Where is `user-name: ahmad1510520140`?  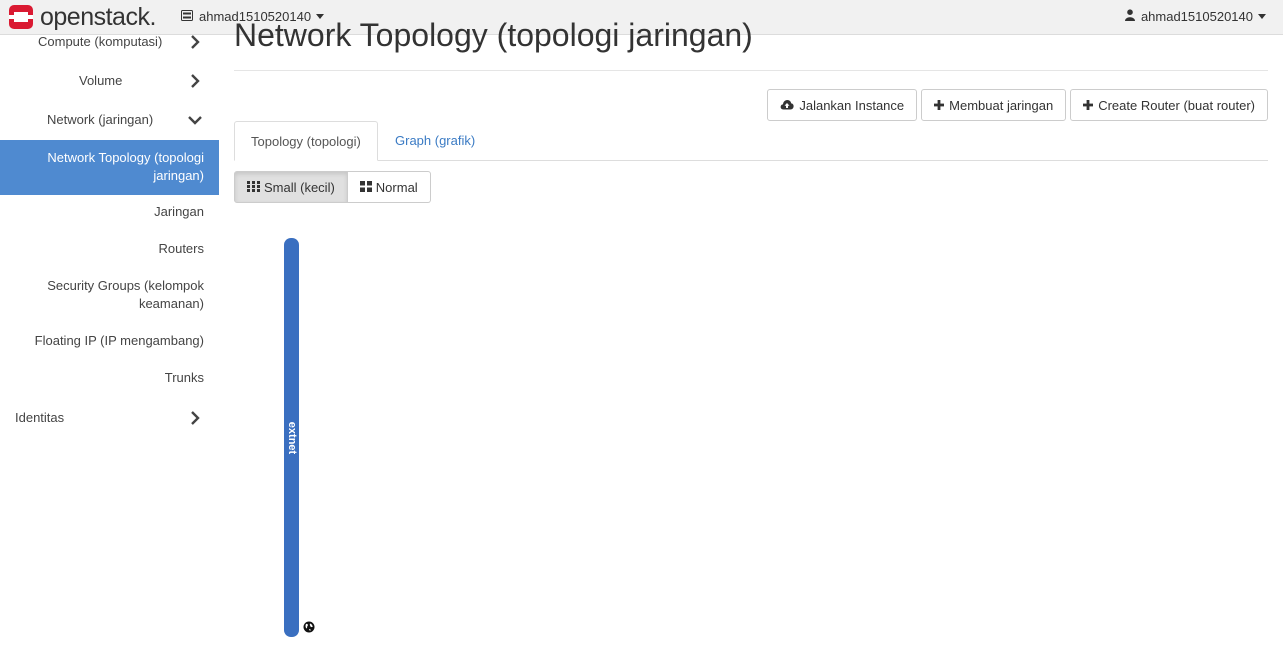 user-name: ahmad1510520140 is located at coordinates (1196, 16).